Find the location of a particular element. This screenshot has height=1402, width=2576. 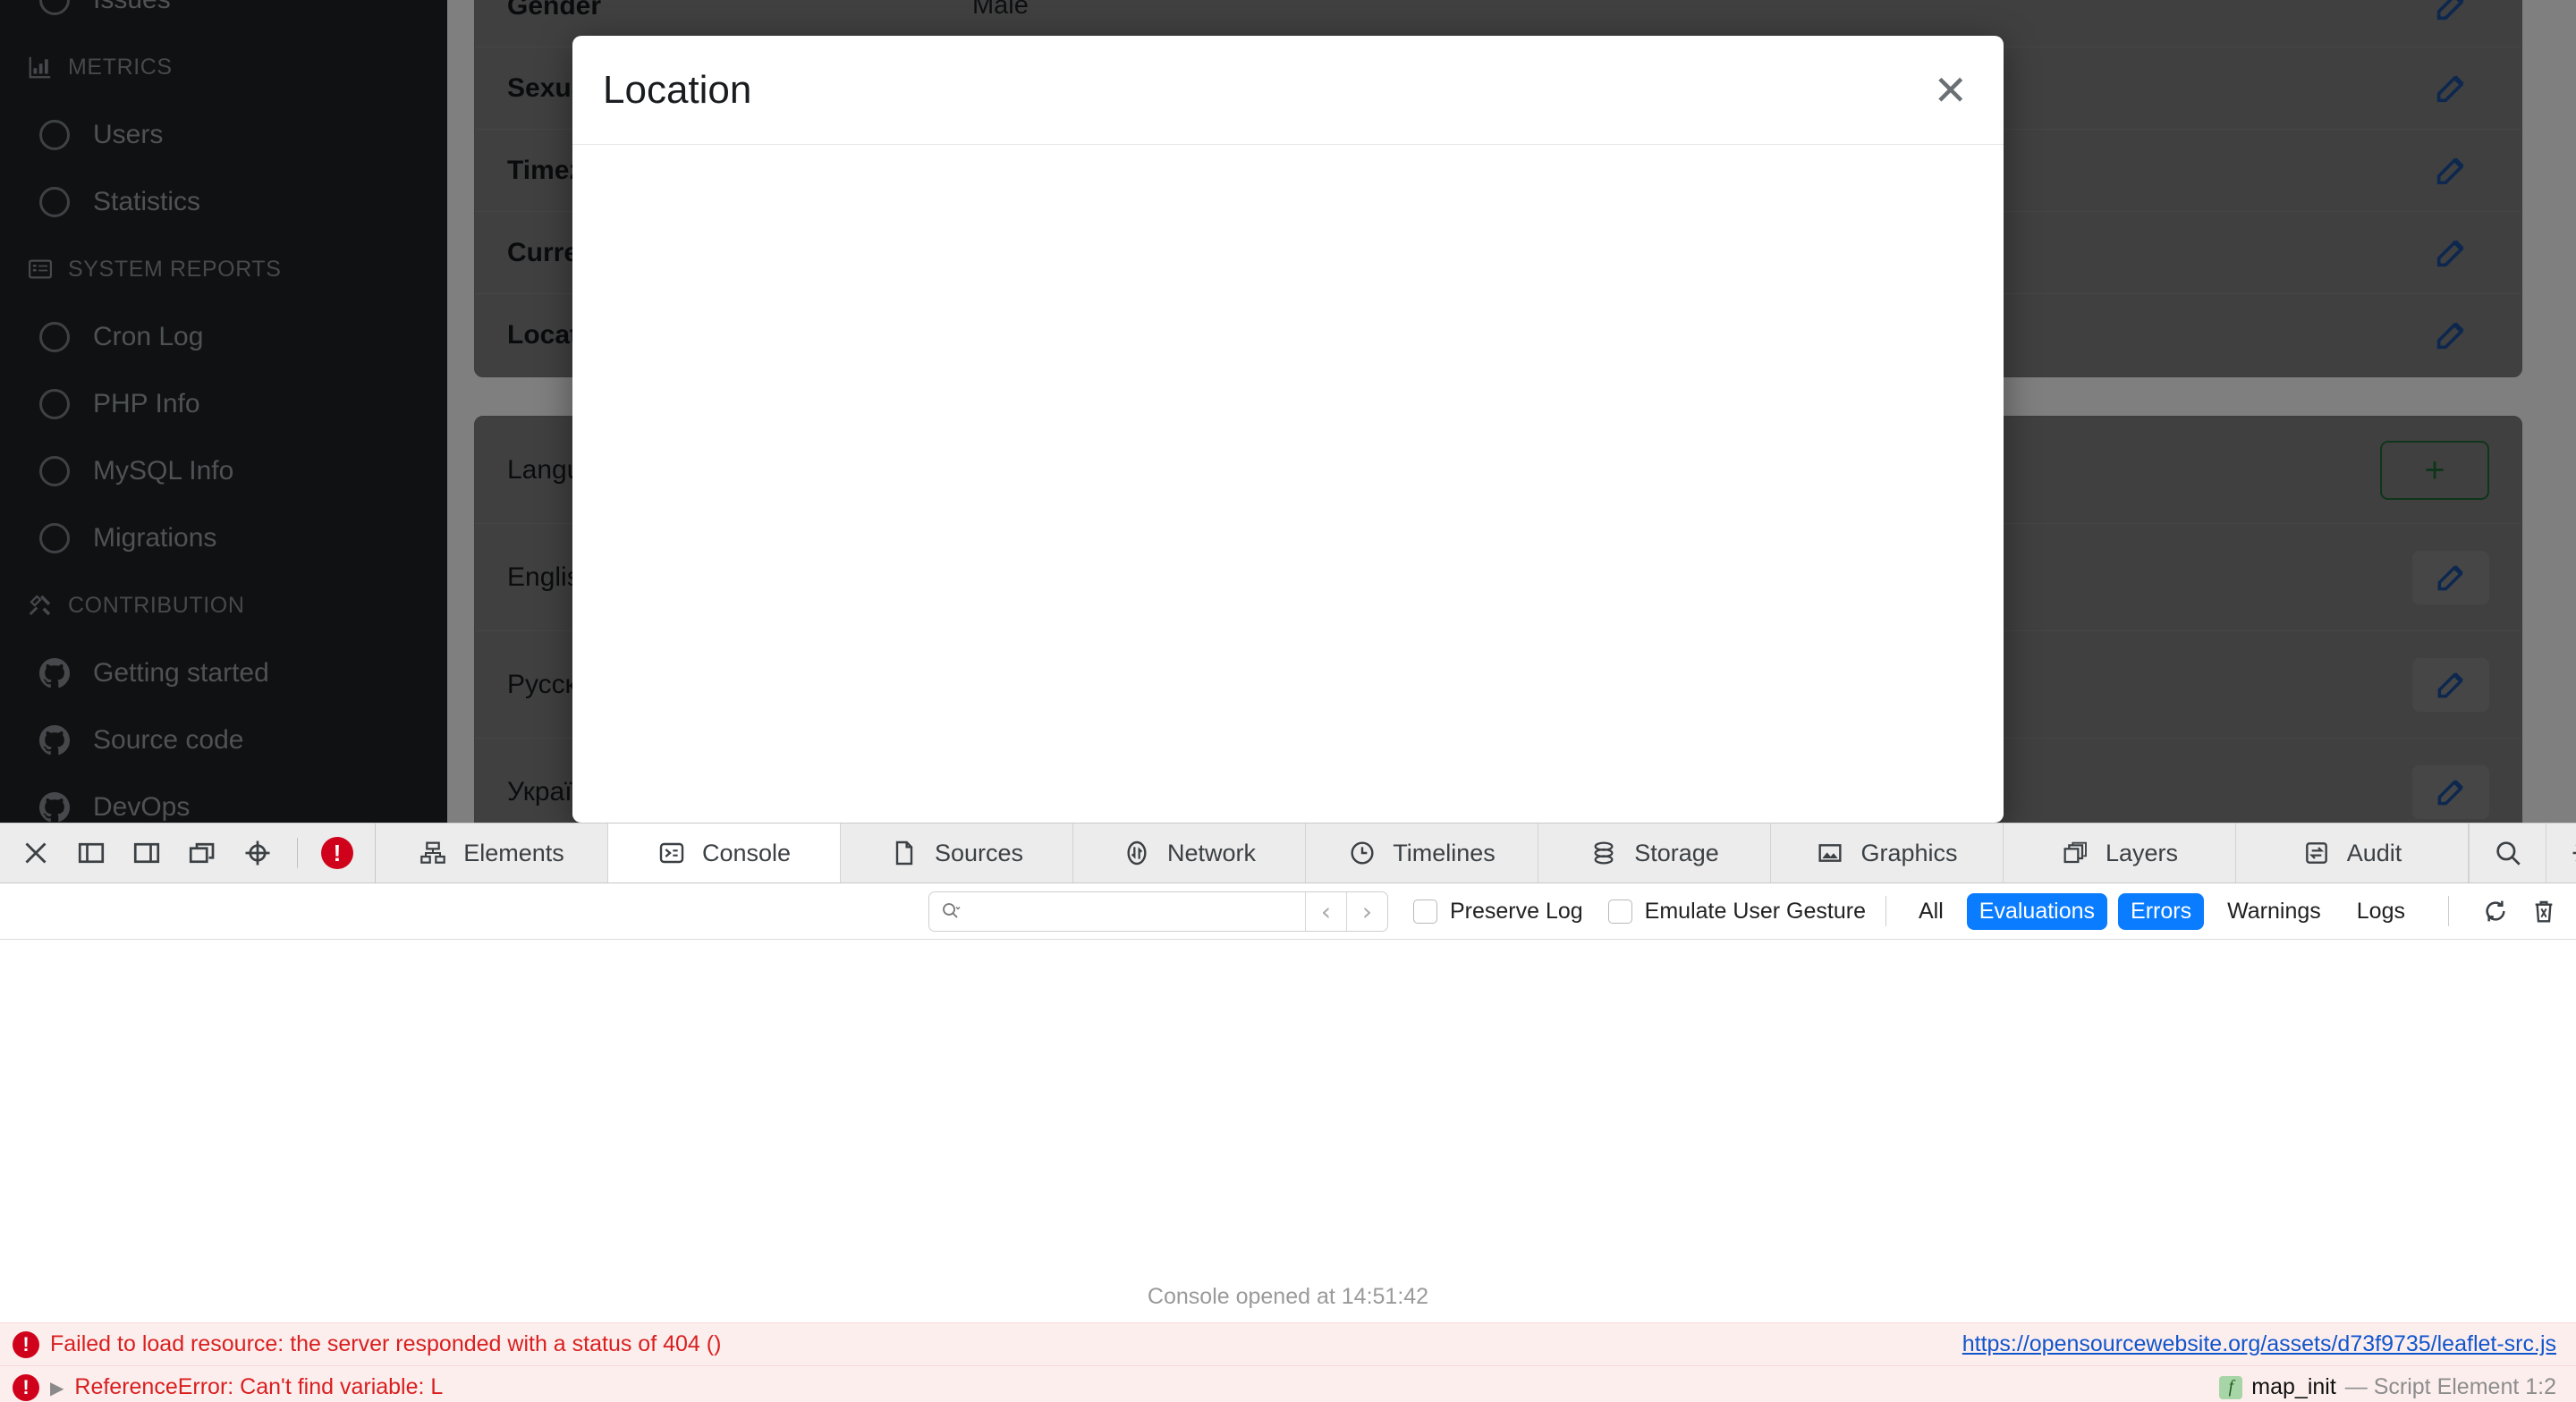

tab-layers: Layers is located at coordinates (2120, 853).